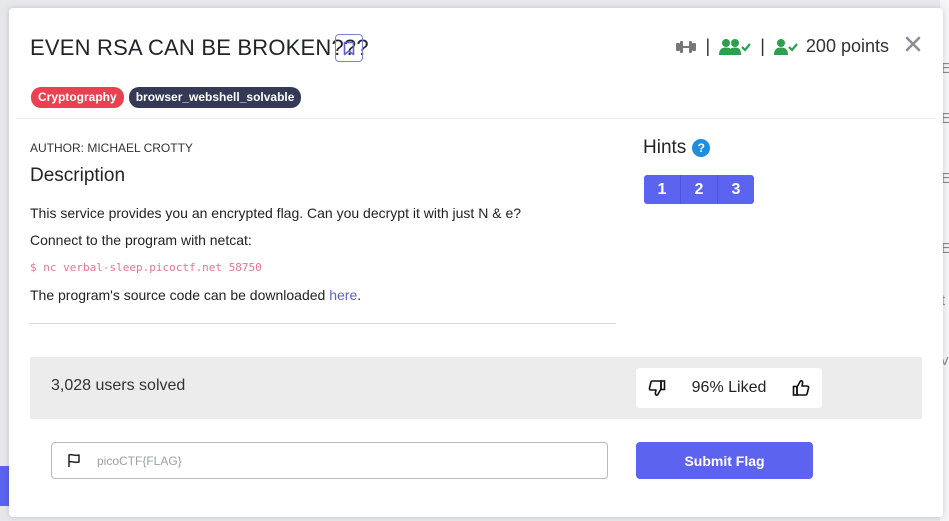 Image resolution: width=949 pixels, height=521 pixels. What do you see at coordinates (724, 460) in the screenshot?
I see `submit-flag-button: Submit Flag` at bounding box center [724, 460].